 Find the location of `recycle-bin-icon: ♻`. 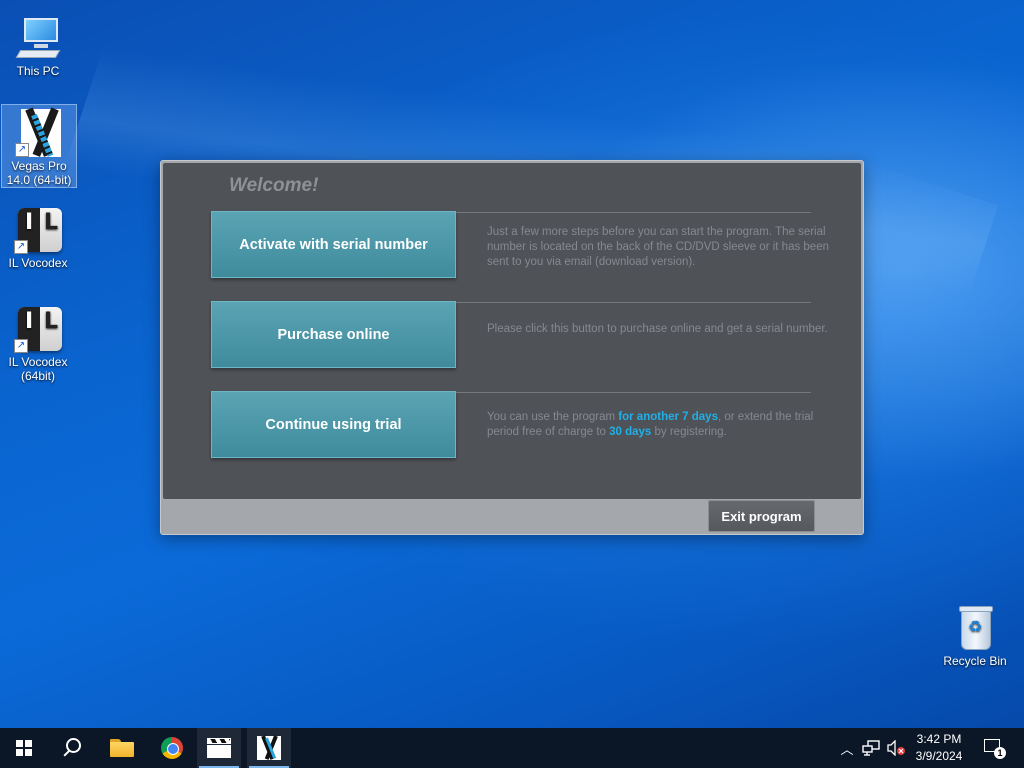

recycle-bin-icon: ♻ is located at coordinates (975, 628).